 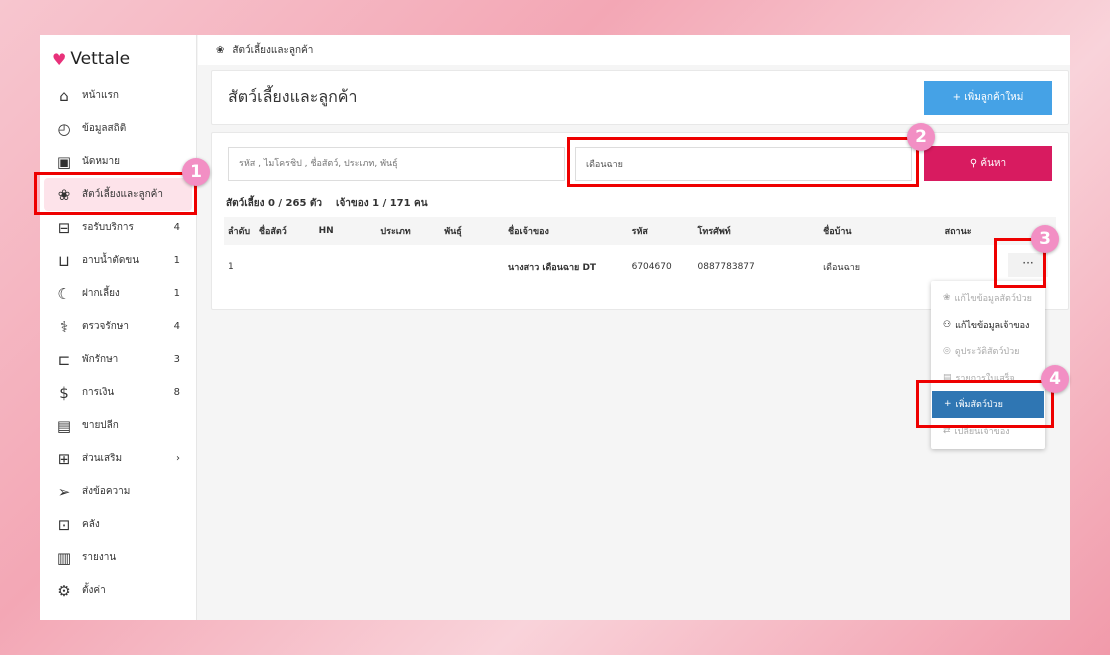 What do you see at coordinates (64, 458) in the screenshot?
I see `plus-box-icon: ⊞` at bounding box center [64, 458].